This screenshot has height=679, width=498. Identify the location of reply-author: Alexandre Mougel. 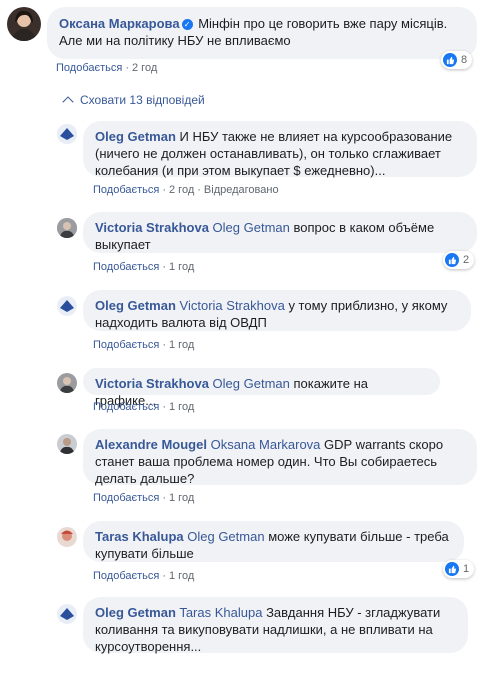
(151, 444).